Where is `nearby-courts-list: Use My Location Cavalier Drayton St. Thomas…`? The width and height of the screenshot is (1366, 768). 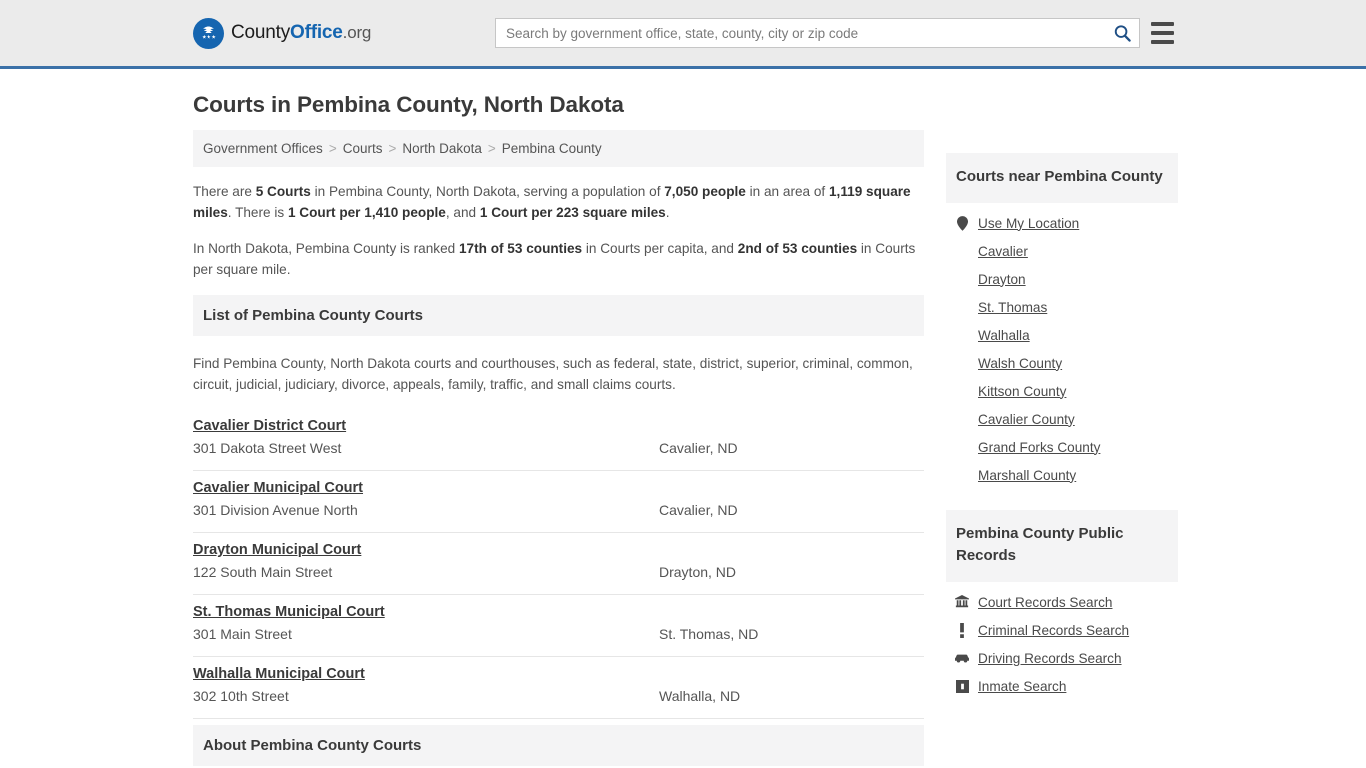
nearby-courts-list: Use My Location Cavalier Drayton St. Thomas… is located at coordinates (1062, 343).